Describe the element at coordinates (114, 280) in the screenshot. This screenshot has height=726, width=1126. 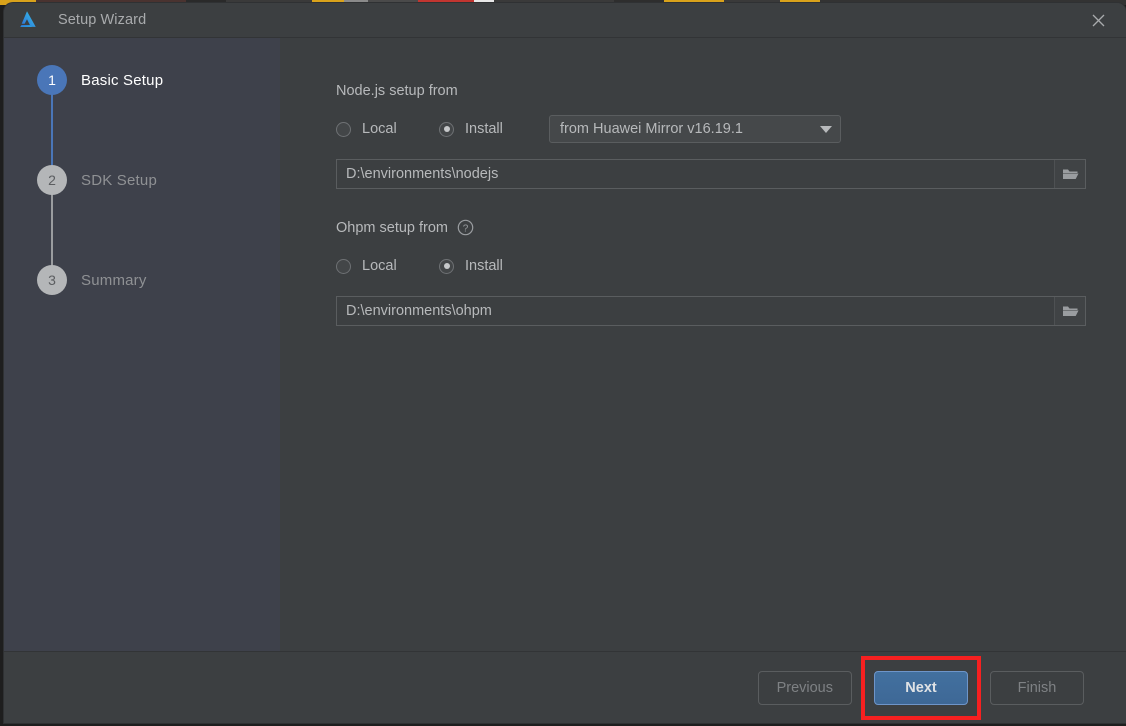
I see `step-label: Summary` at that location.